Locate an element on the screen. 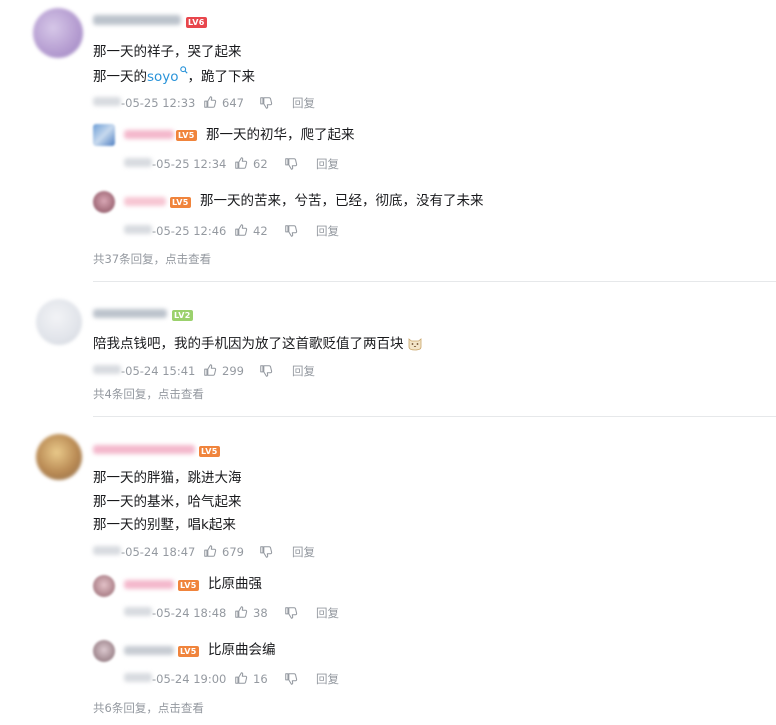 The image size is (776, 725). comment-text-suffix: ，跪了下来 is located at coordinates (221, 77).